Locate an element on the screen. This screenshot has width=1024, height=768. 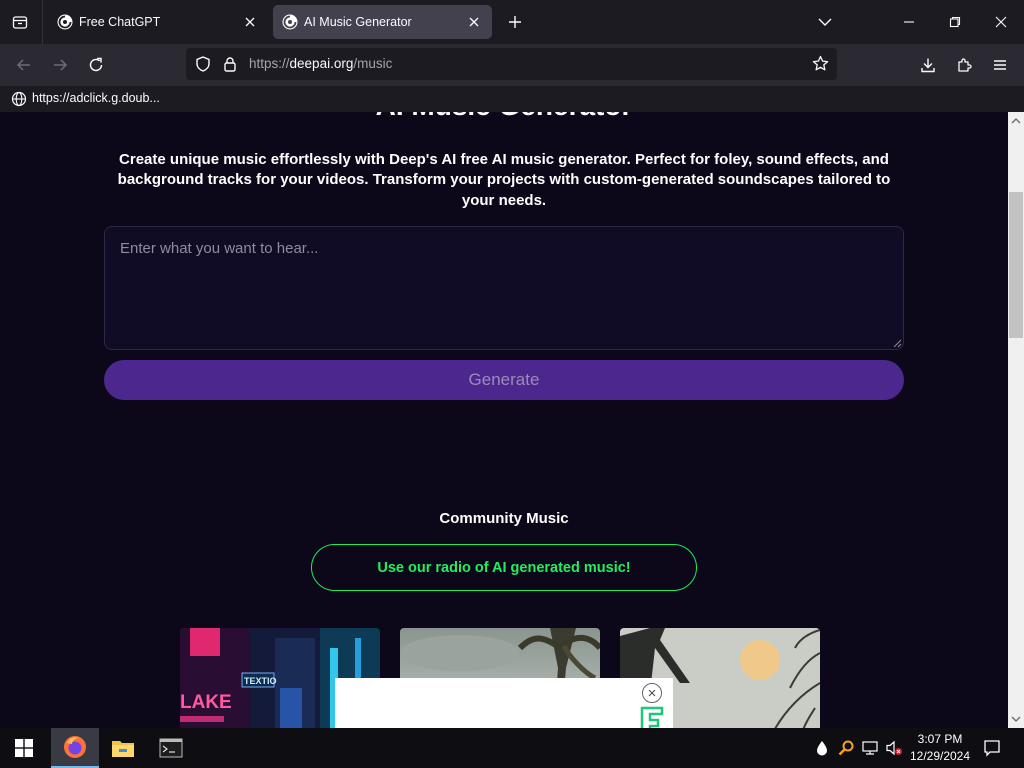
navigation-toolbar: https://deepai.org/music is located at coordinates (512, 65).